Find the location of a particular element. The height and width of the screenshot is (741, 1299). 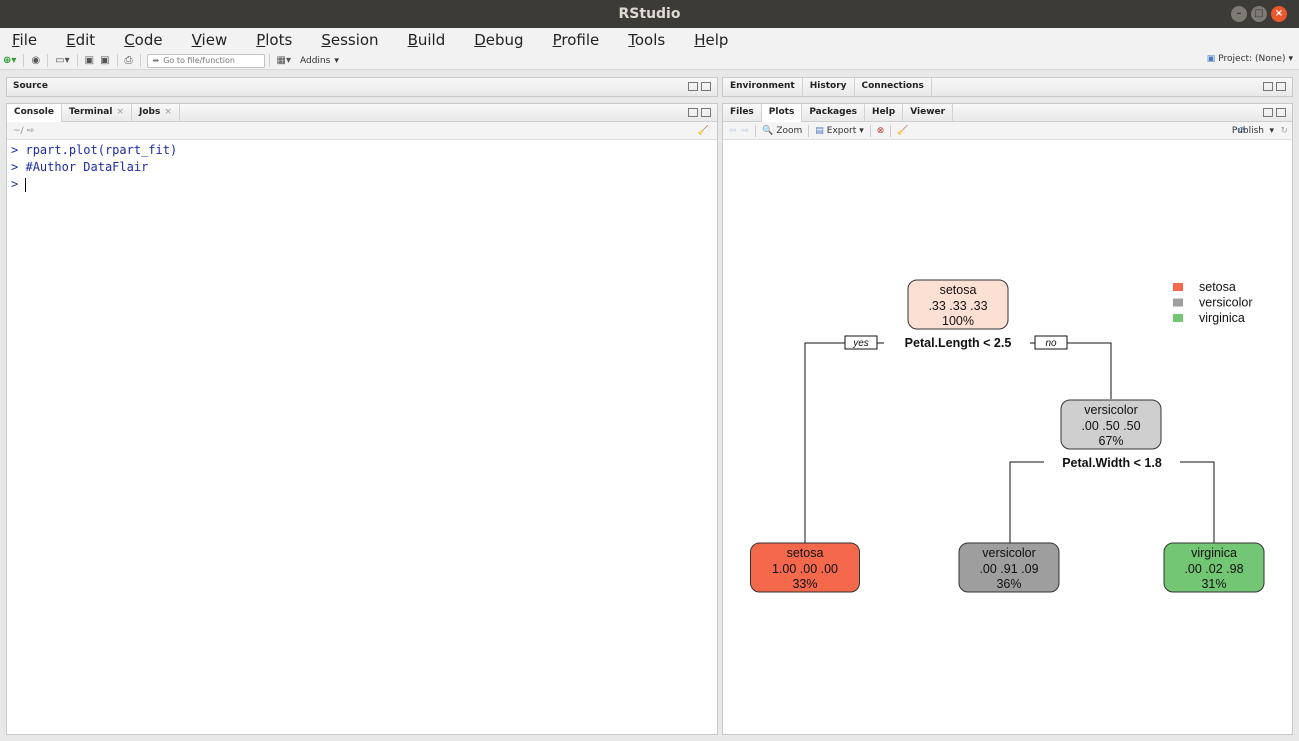

export-icon: ▤ is located at coordinates (819, 131).